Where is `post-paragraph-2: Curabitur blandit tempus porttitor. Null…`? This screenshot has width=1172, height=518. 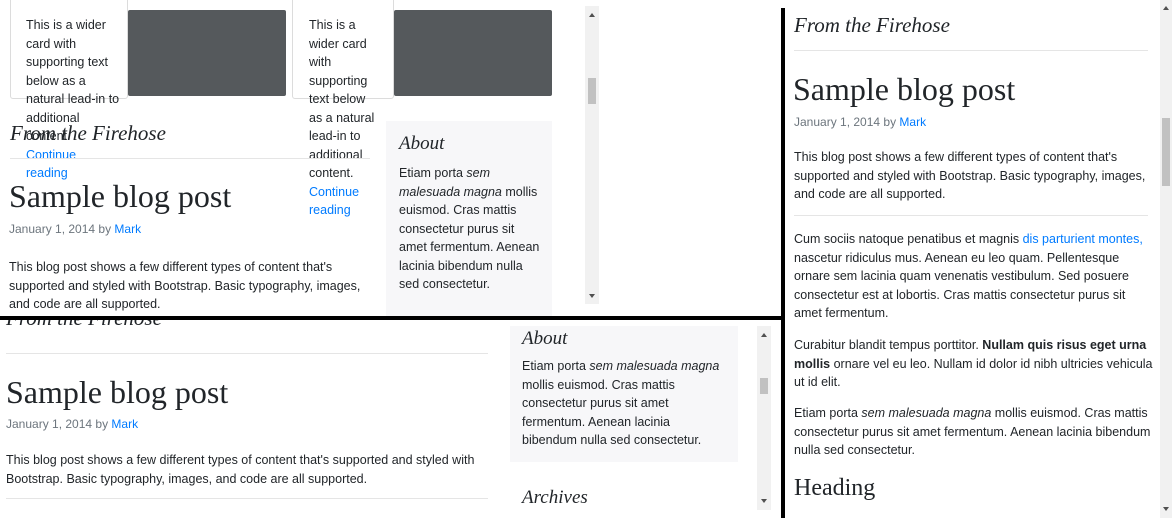 post-paragraph-2: Curabitur blandit tempus porttitor. Null… is located at coordinates (973, 363).